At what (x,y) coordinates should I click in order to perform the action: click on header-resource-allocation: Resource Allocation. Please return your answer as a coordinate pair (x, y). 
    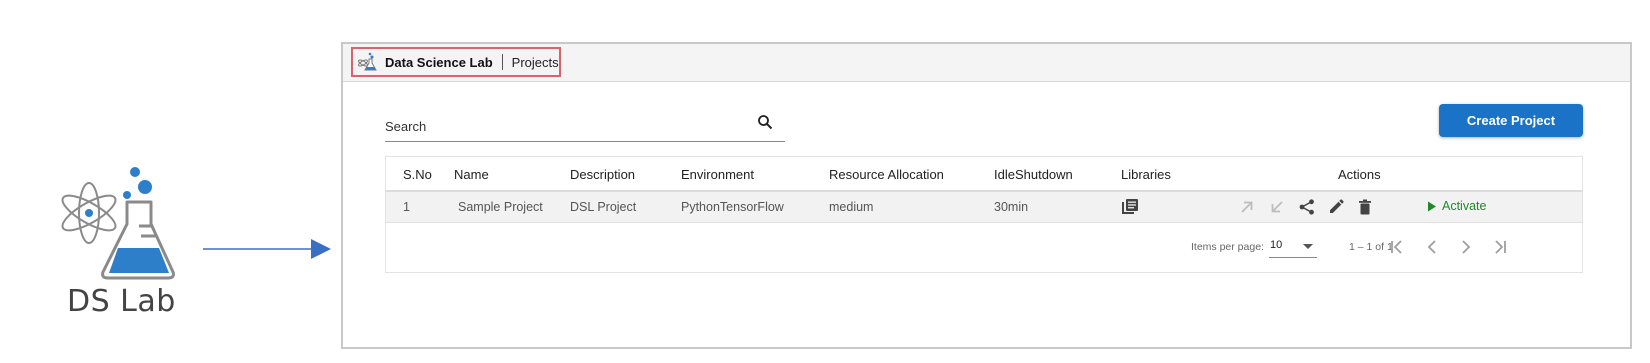
    Looking at the image, I should click on (886, 174).